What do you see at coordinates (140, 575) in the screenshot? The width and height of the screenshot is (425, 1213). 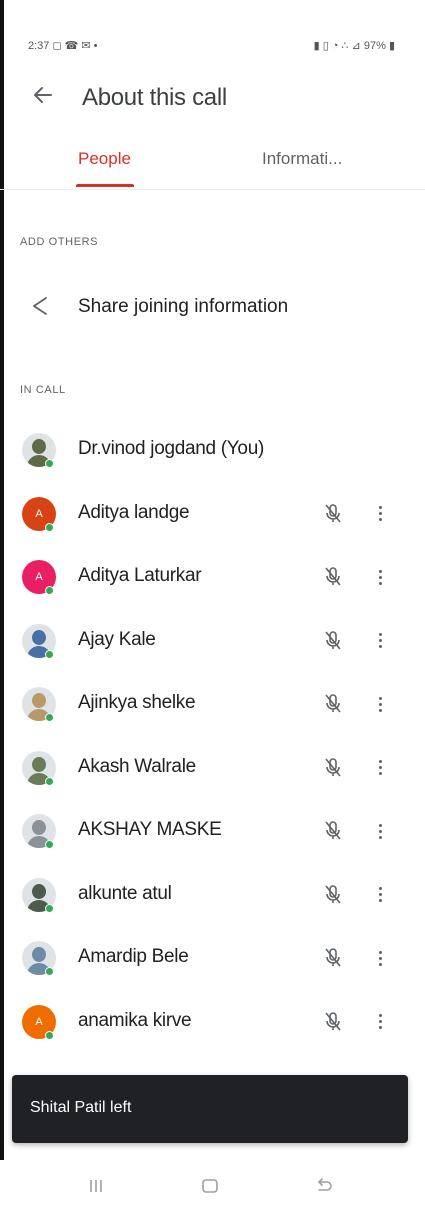 I see `participant-name: Aditya Laturkar` at bounding box center [140, 575].